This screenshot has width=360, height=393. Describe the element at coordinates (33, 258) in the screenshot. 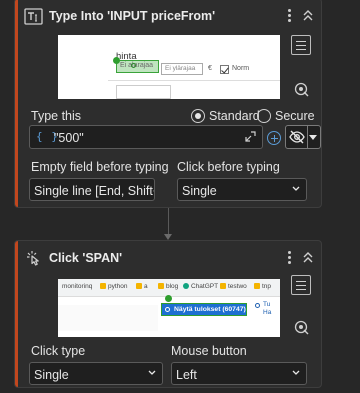

I see `click-icon` at that location.